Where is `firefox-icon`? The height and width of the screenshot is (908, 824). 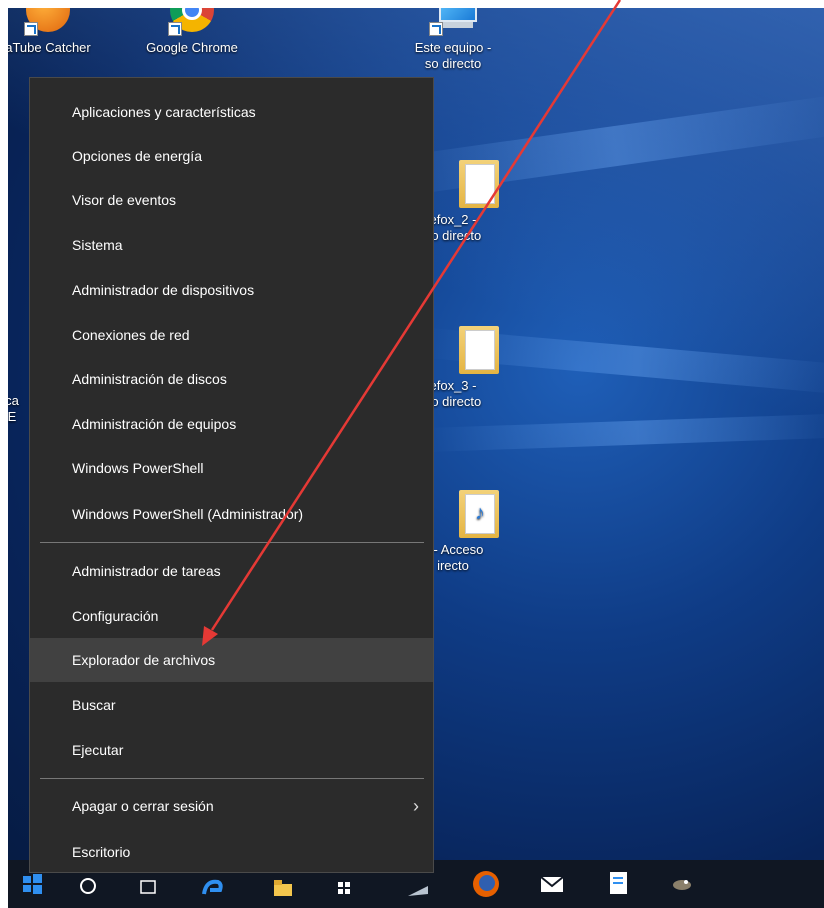
firefox-icon is located at coordinates (486, 884).